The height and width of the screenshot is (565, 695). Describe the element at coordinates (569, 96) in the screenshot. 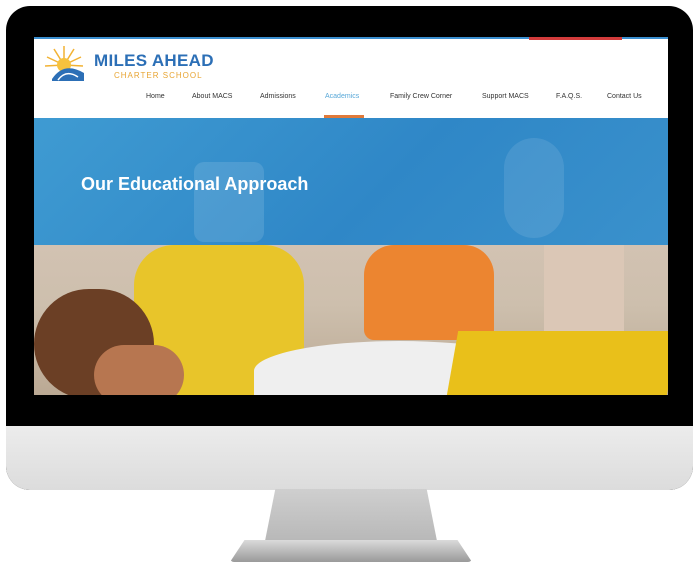

I see `nav-item-faqs: F.A.Q.S.` at that location.